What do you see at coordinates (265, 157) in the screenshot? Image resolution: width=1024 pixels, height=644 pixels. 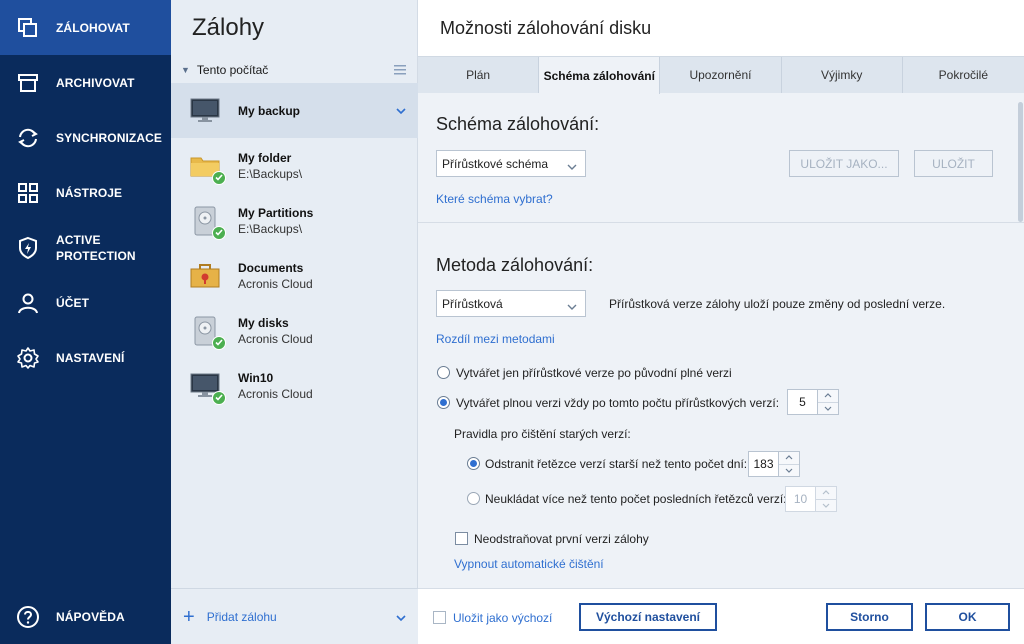 I see `backup-name: My folder` at bounding box center [265, 157].